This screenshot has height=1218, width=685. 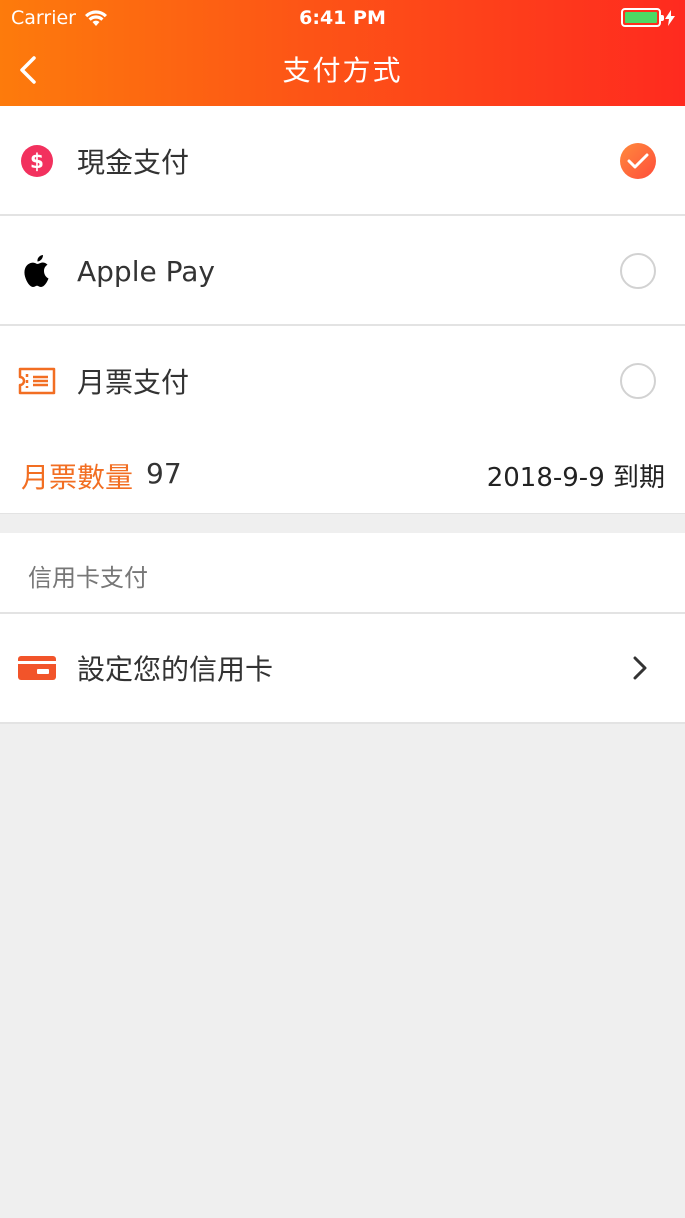 What do you see at coordinates (342, 161) in the screenshot?
I see `payment-option-cash: $ 現金支付` at bounding box center [342, 161].